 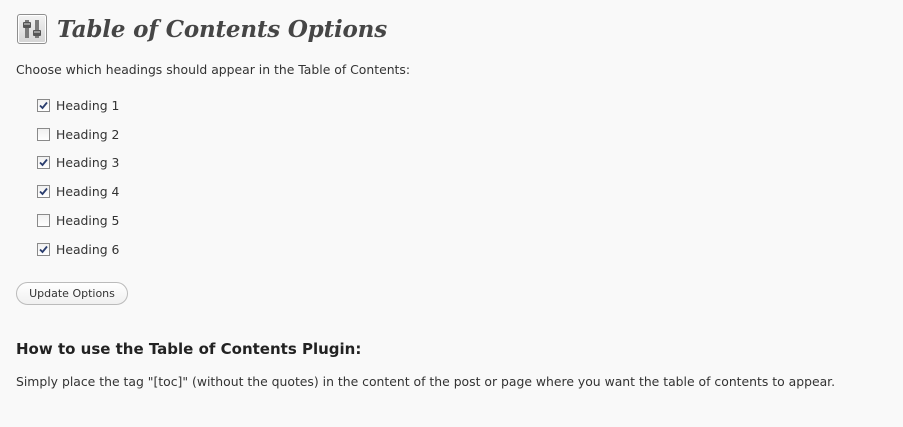 What do you see at coordinates (87, 134) in the screenshot?
I see `heading-2-label: Heading 2` at bounding box center [87, 134].